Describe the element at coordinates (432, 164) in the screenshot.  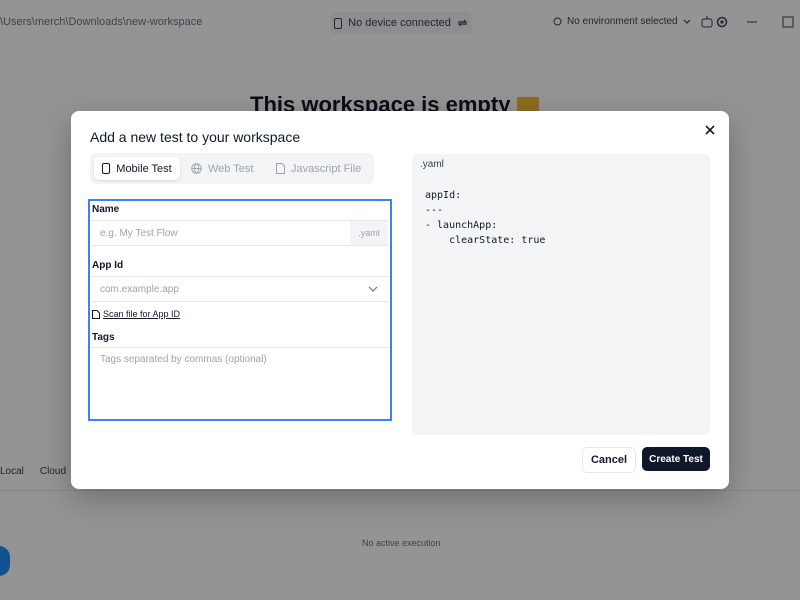
I see `yaml-header: .yaml` at that location.